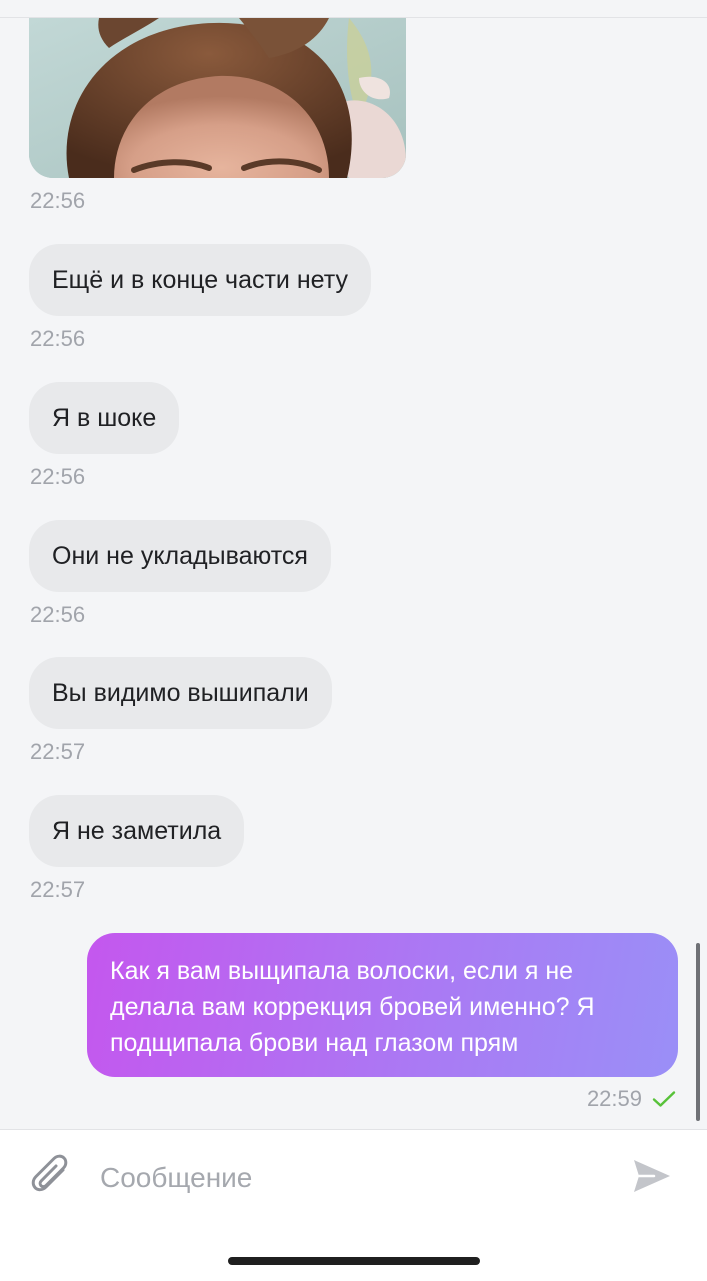 Image resolution: width=707 pixels, height=1281 pixels. Describe the element at coordinates (180, 693) in the screenshot. I see `incoming-message: Вы видимо вышипали` at that location.